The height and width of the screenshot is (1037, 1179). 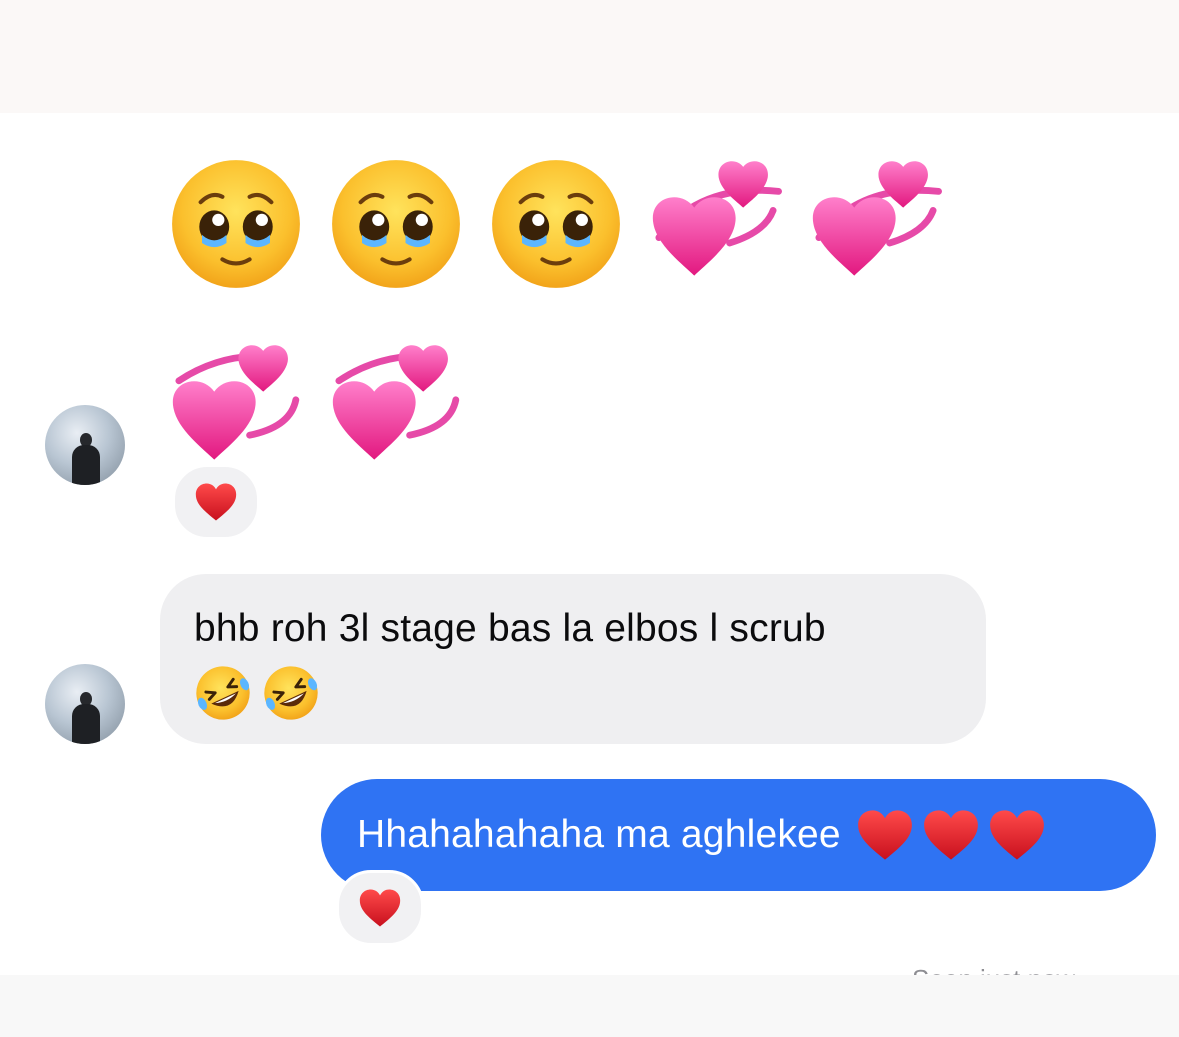 I want to click on incoming-message-bubble: bhb roh 3l stage bas la elbos l scrub, so click(x=573, y=659).